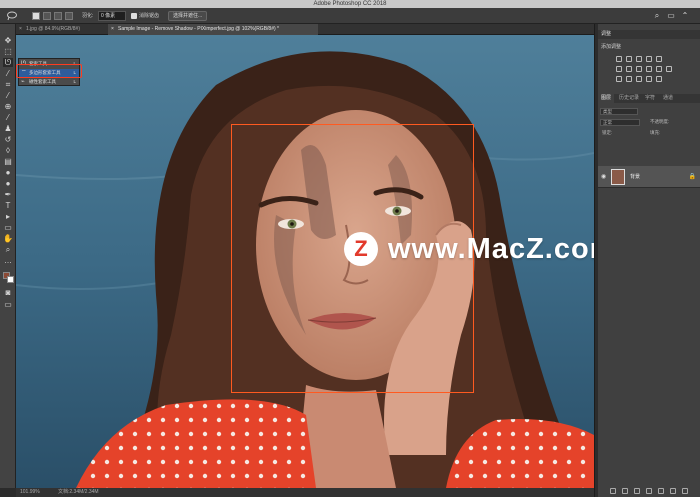  I want to click on workspace-icon: ▭, so click(671, 16).